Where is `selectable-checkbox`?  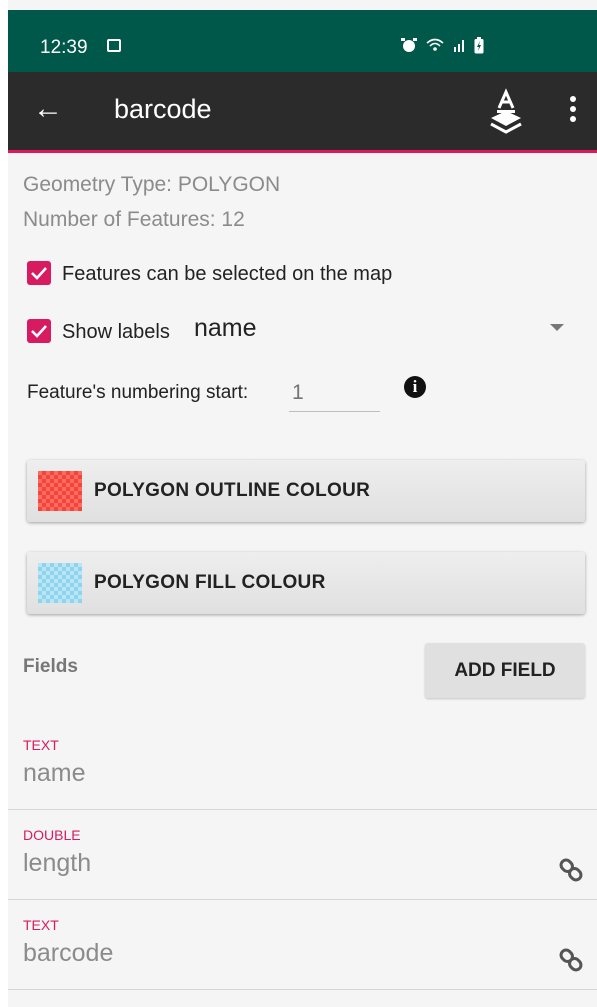 selectable-checkbox is located at coordinates (39, 273).